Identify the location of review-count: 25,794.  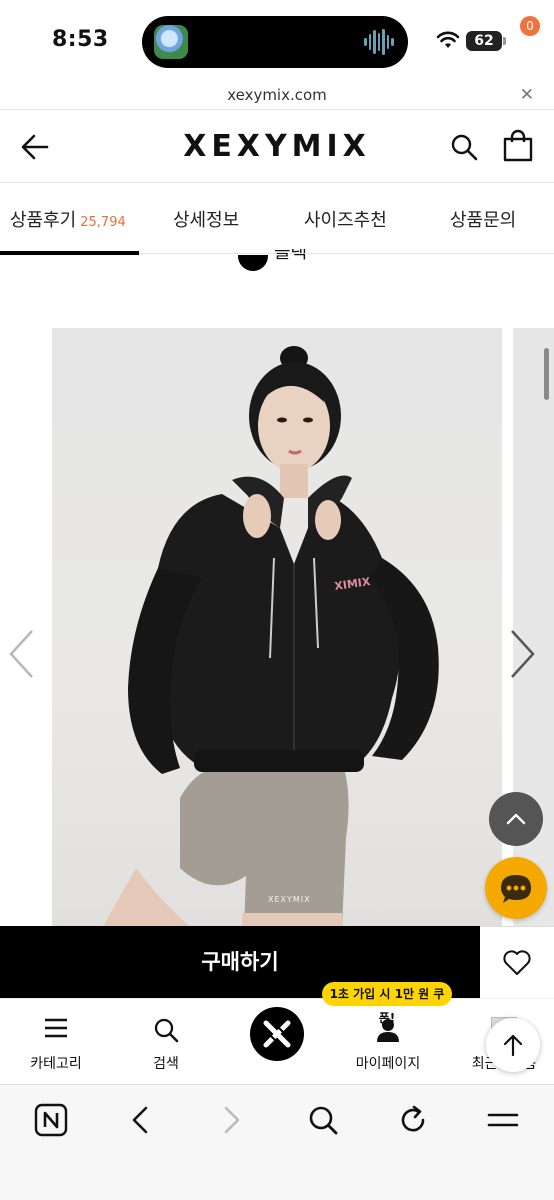
(103, 222).